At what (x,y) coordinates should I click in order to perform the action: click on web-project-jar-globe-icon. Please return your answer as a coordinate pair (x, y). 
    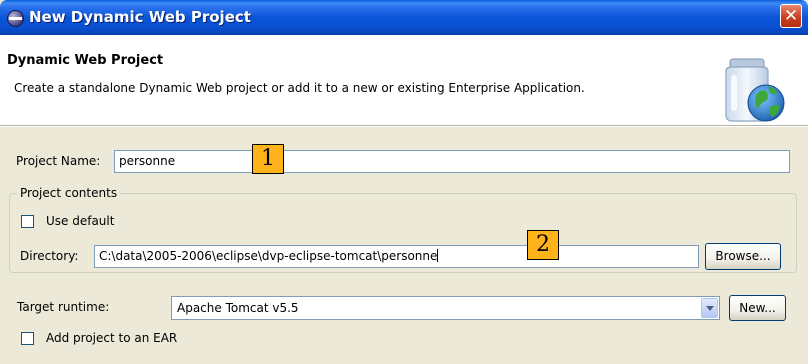
    Looking at the image, I should click on (755, 90).